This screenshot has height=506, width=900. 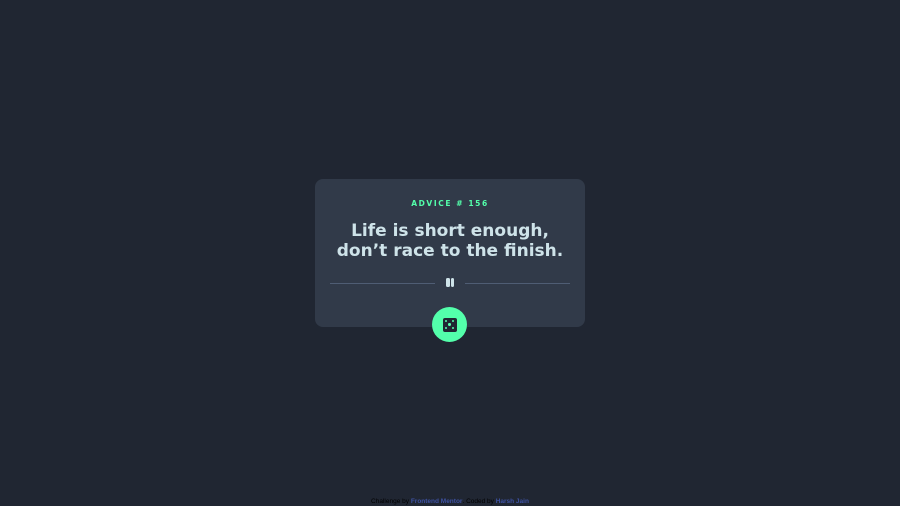 I want to click on divider-line-left, so click(x=382, y=283).